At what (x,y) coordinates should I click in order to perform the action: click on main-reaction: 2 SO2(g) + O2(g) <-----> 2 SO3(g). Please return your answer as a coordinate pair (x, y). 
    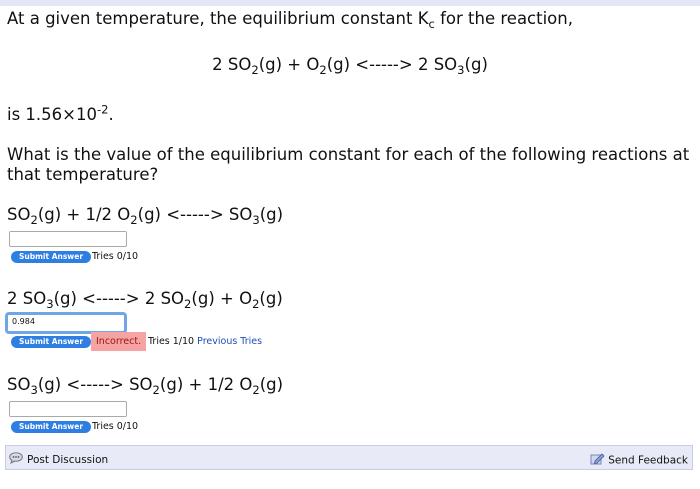
    Looking at the image, I should click on (350, 66).